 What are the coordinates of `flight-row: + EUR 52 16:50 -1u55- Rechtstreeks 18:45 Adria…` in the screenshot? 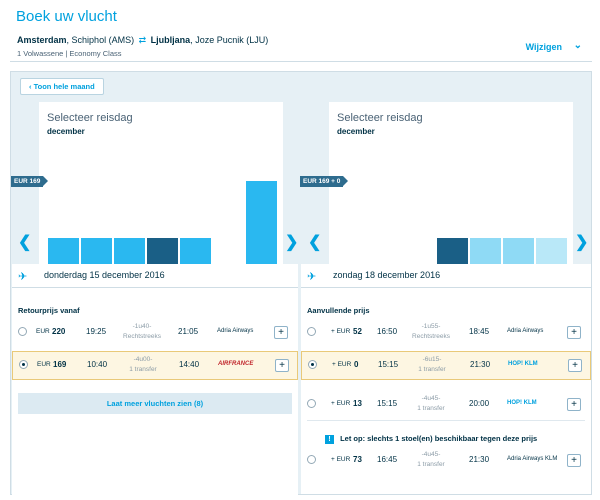 It's located at (446, 333).